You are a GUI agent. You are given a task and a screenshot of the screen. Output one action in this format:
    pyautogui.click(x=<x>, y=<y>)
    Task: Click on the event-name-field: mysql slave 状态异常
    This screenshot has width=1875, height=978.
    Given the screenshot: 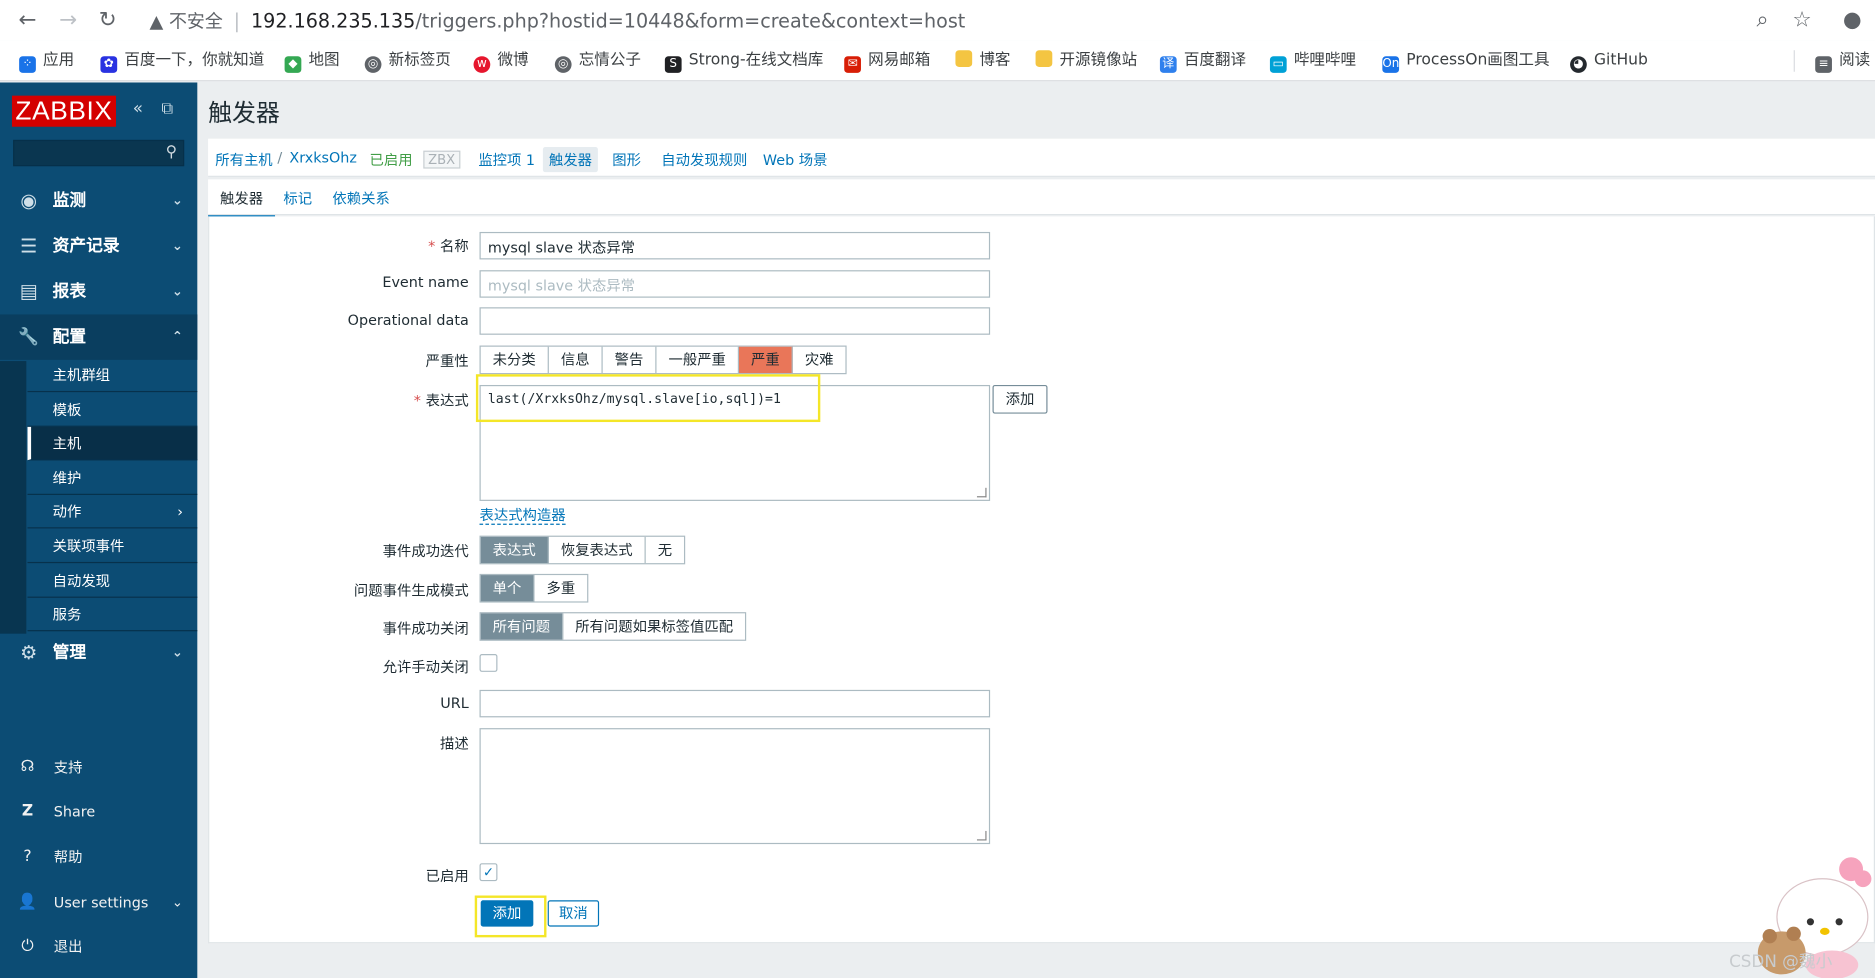 What is the action you would take?
    pyautogui.click(x=735, y=284)
    